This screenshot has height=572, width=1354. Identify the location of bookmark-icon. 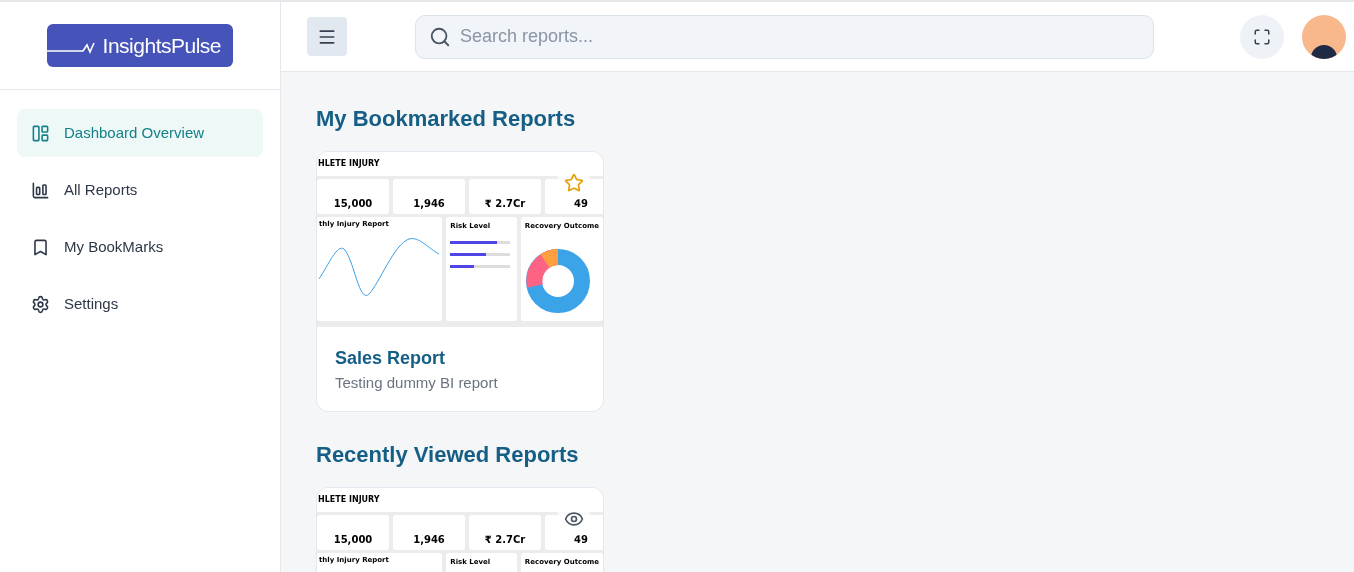
(40, 247).